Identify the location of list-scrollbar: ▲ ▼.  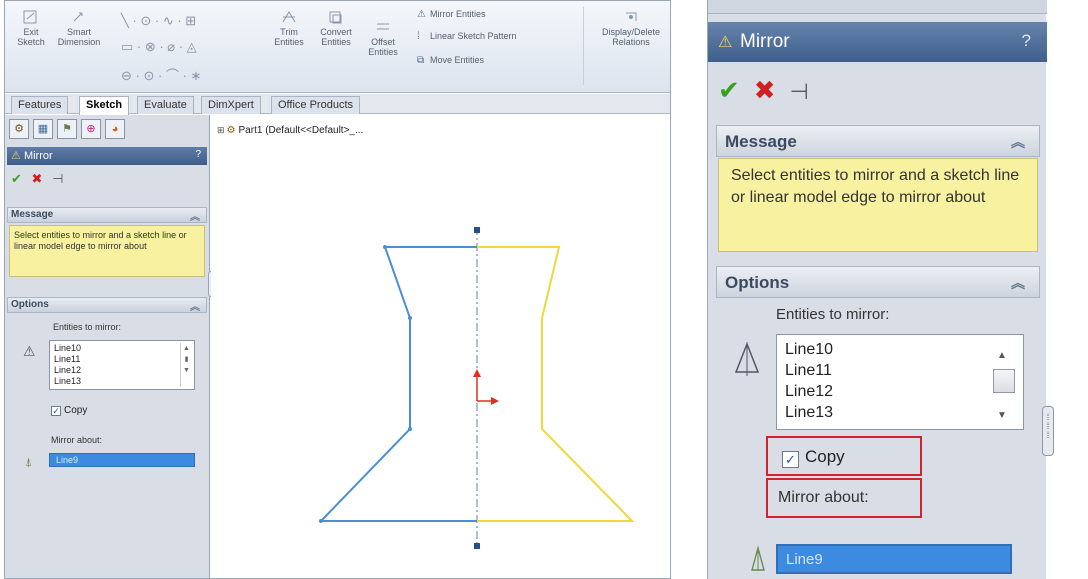
(1004, 382).